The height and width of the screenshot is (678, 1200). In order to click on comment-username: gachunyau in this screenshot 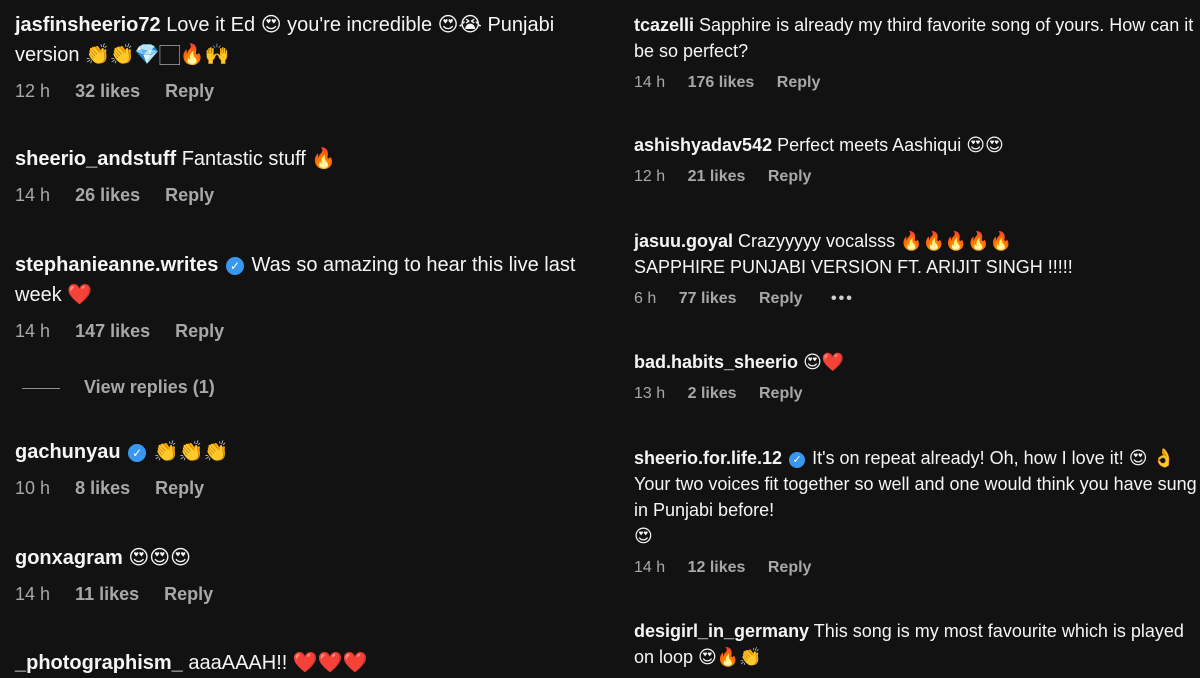, I will do `click(68, 452)`.